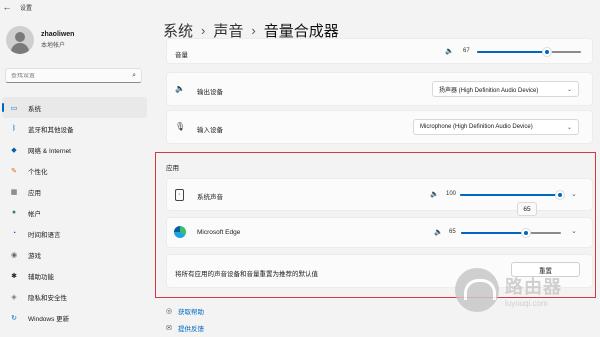  What do you see at coordinates (26, 8) in the screenshot?
I see `window-title: 设置` at bounding box center [26, 8].